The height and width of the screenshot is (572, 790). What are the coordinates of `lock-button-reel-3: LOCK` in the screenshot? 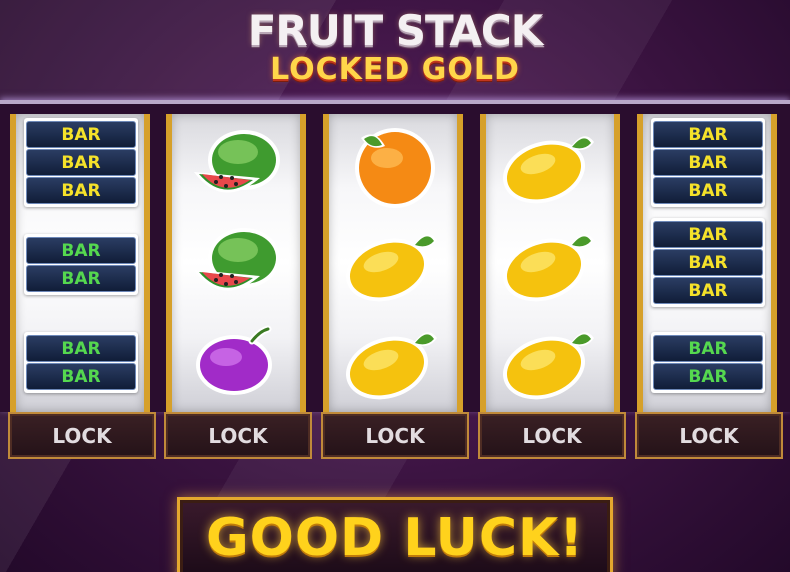 It's located at (395, 435).